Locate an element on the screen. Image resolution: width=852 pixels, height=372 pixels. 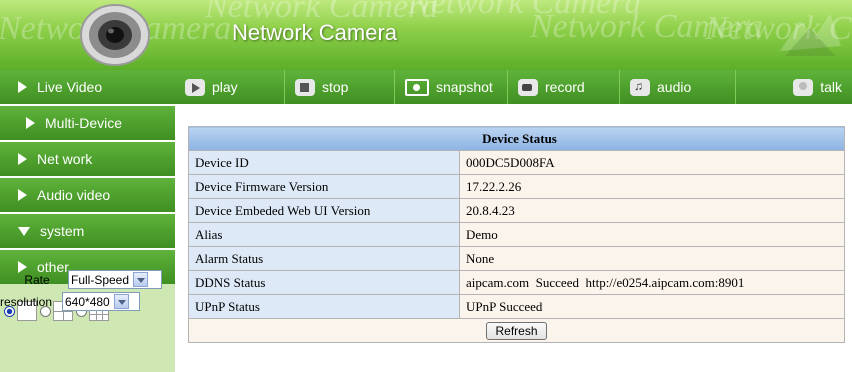
arrow-down-icon is located at coordinates (24, 231).